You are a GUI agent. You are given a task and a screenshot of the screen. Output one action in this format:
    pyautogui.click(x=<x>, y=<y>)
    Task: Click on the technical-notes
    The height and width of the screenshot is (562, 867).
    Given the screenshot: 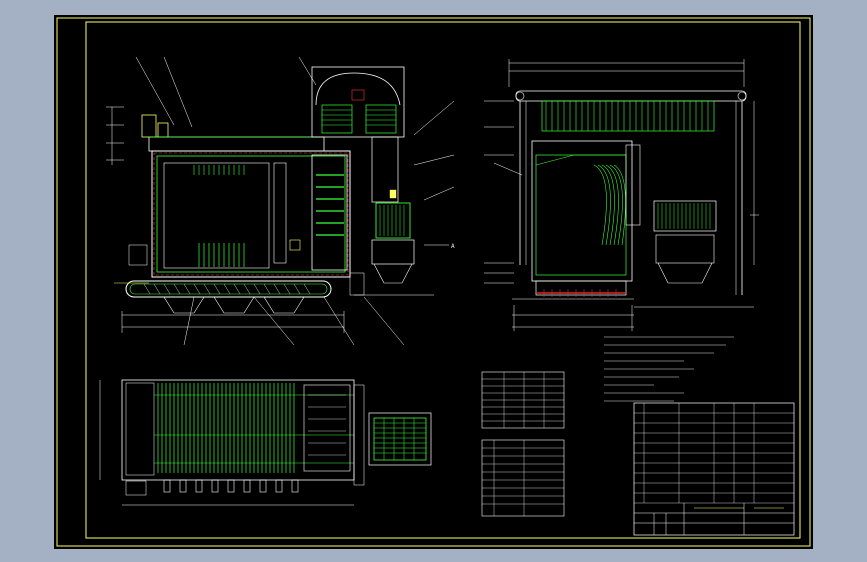 What is the action you would take?
    pyautogui.click(x=669, y=369)
    